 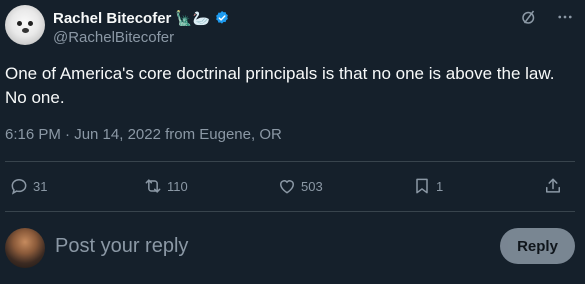 I want to click on author-name-row: Rachel Bitecofer 🗽🦢, so click(x=141, y=18).